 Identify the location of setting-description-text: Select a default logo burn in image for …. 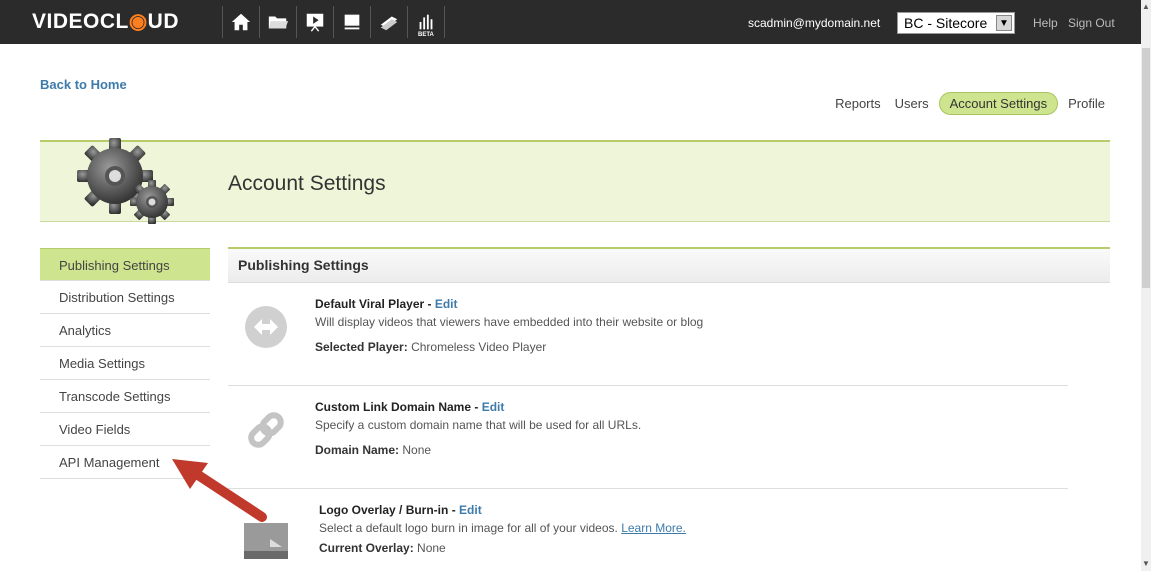
(468, 528).